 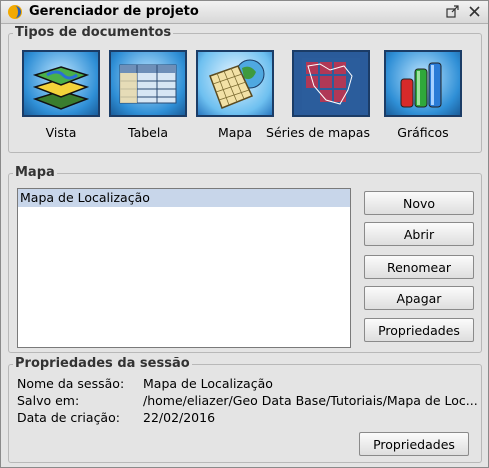 What do you see at coordinates (318, 132) in the screenshot?
I see `doc-type-label: Séries de mapas` at bounding box center [318, 132].